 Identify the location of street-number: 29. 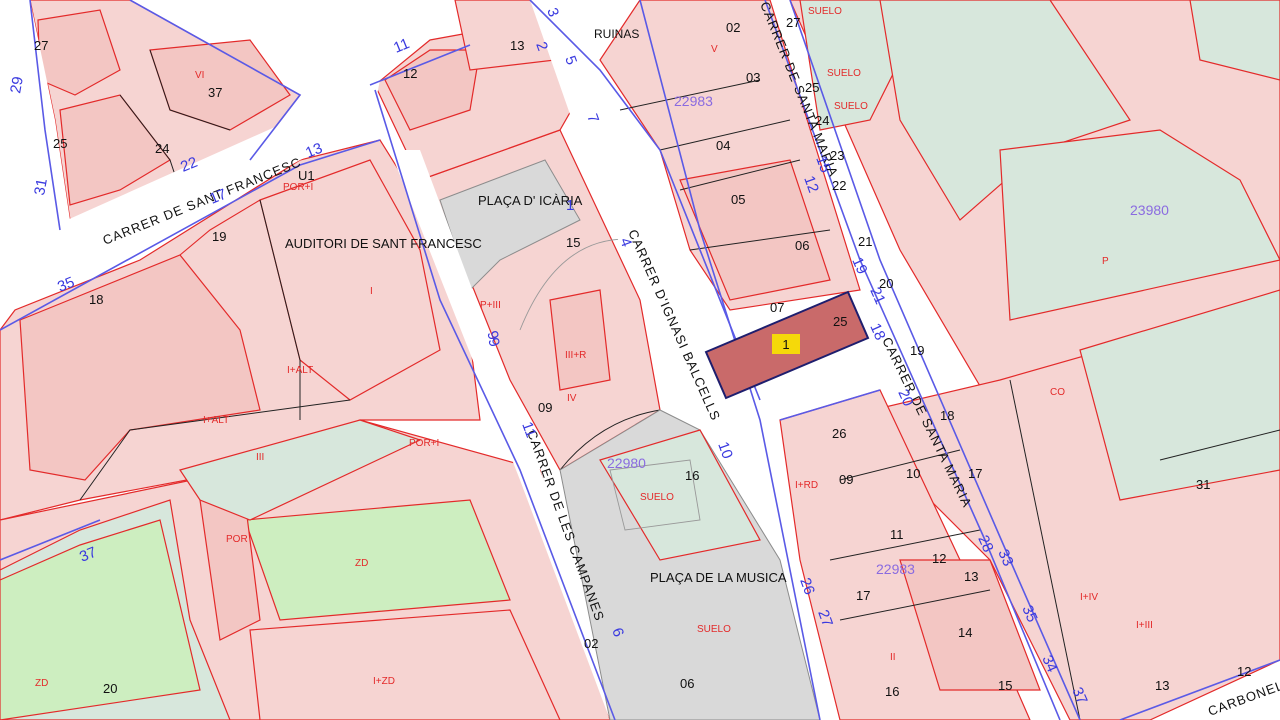
(17, 84).